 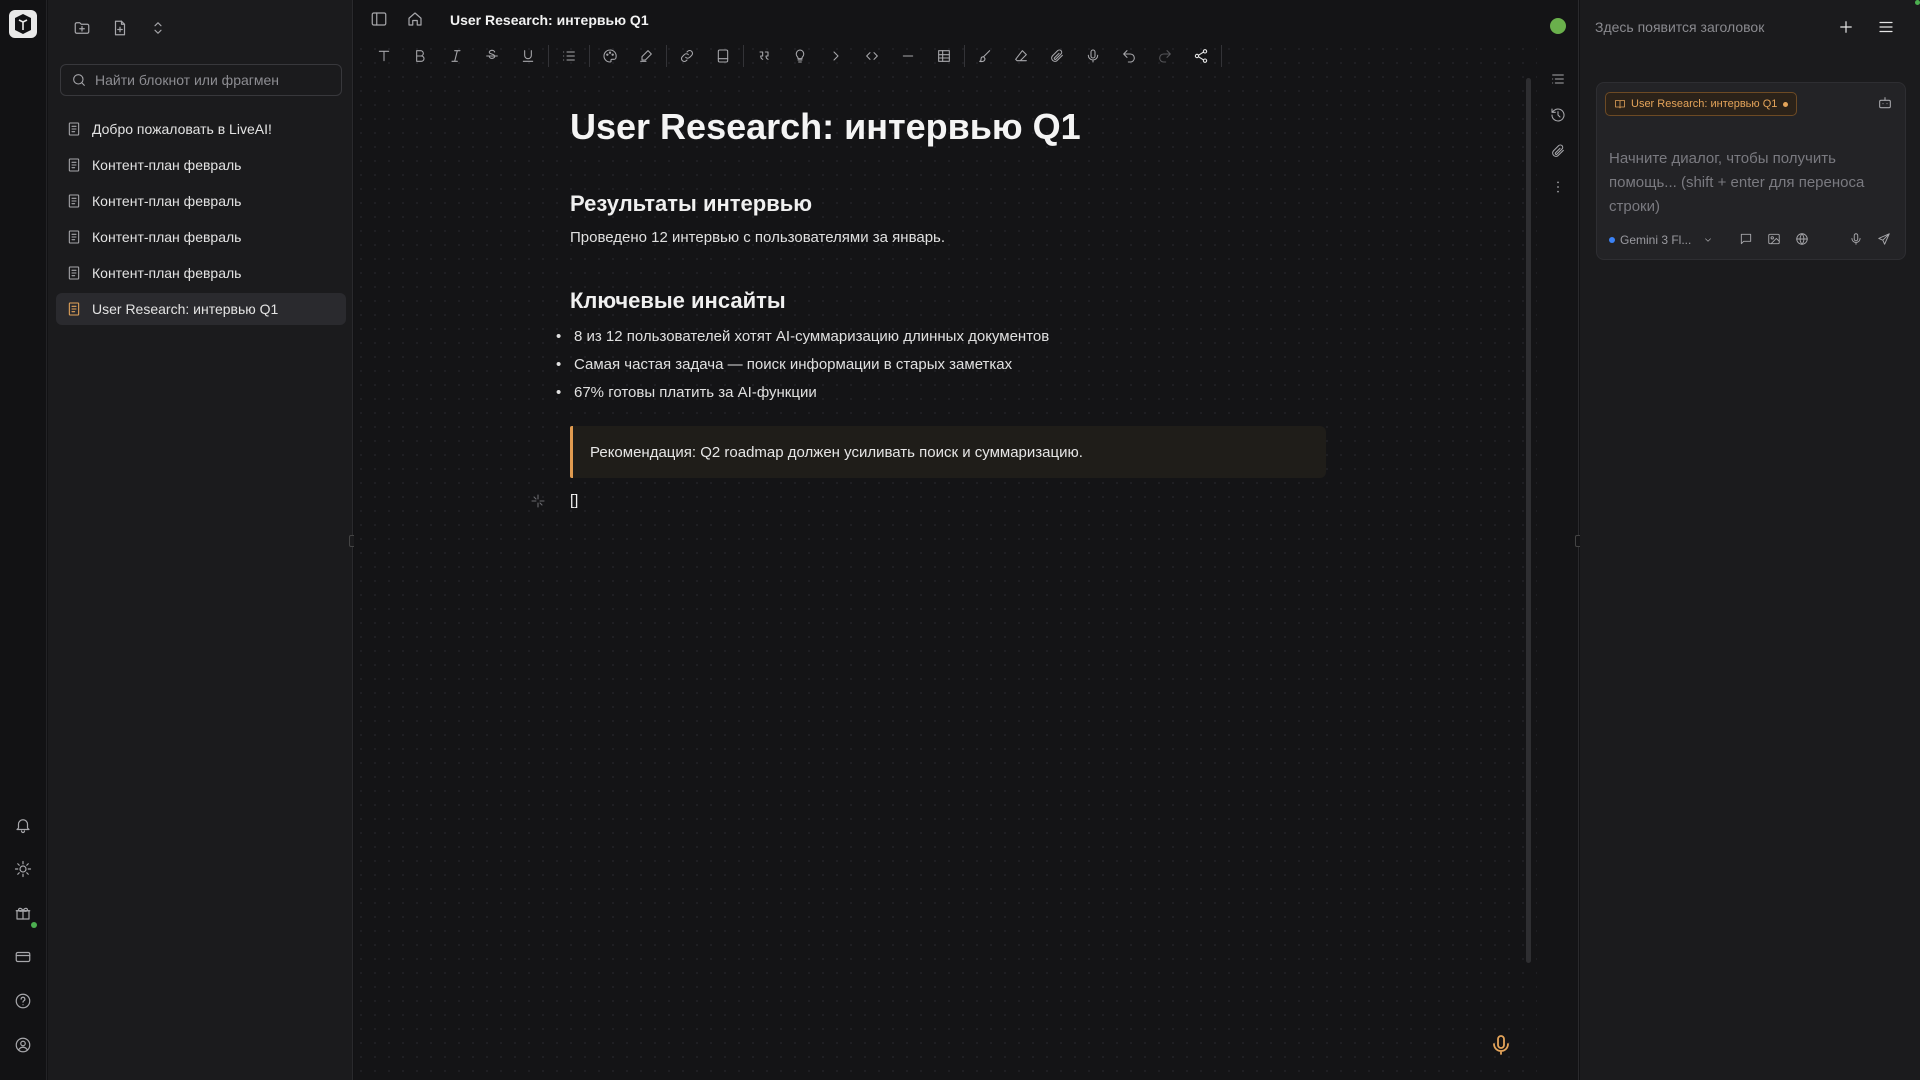 What do you see at coordinates (79, 80) in the screenshot?
I see `search-icon` at bounding box center [79, 80].